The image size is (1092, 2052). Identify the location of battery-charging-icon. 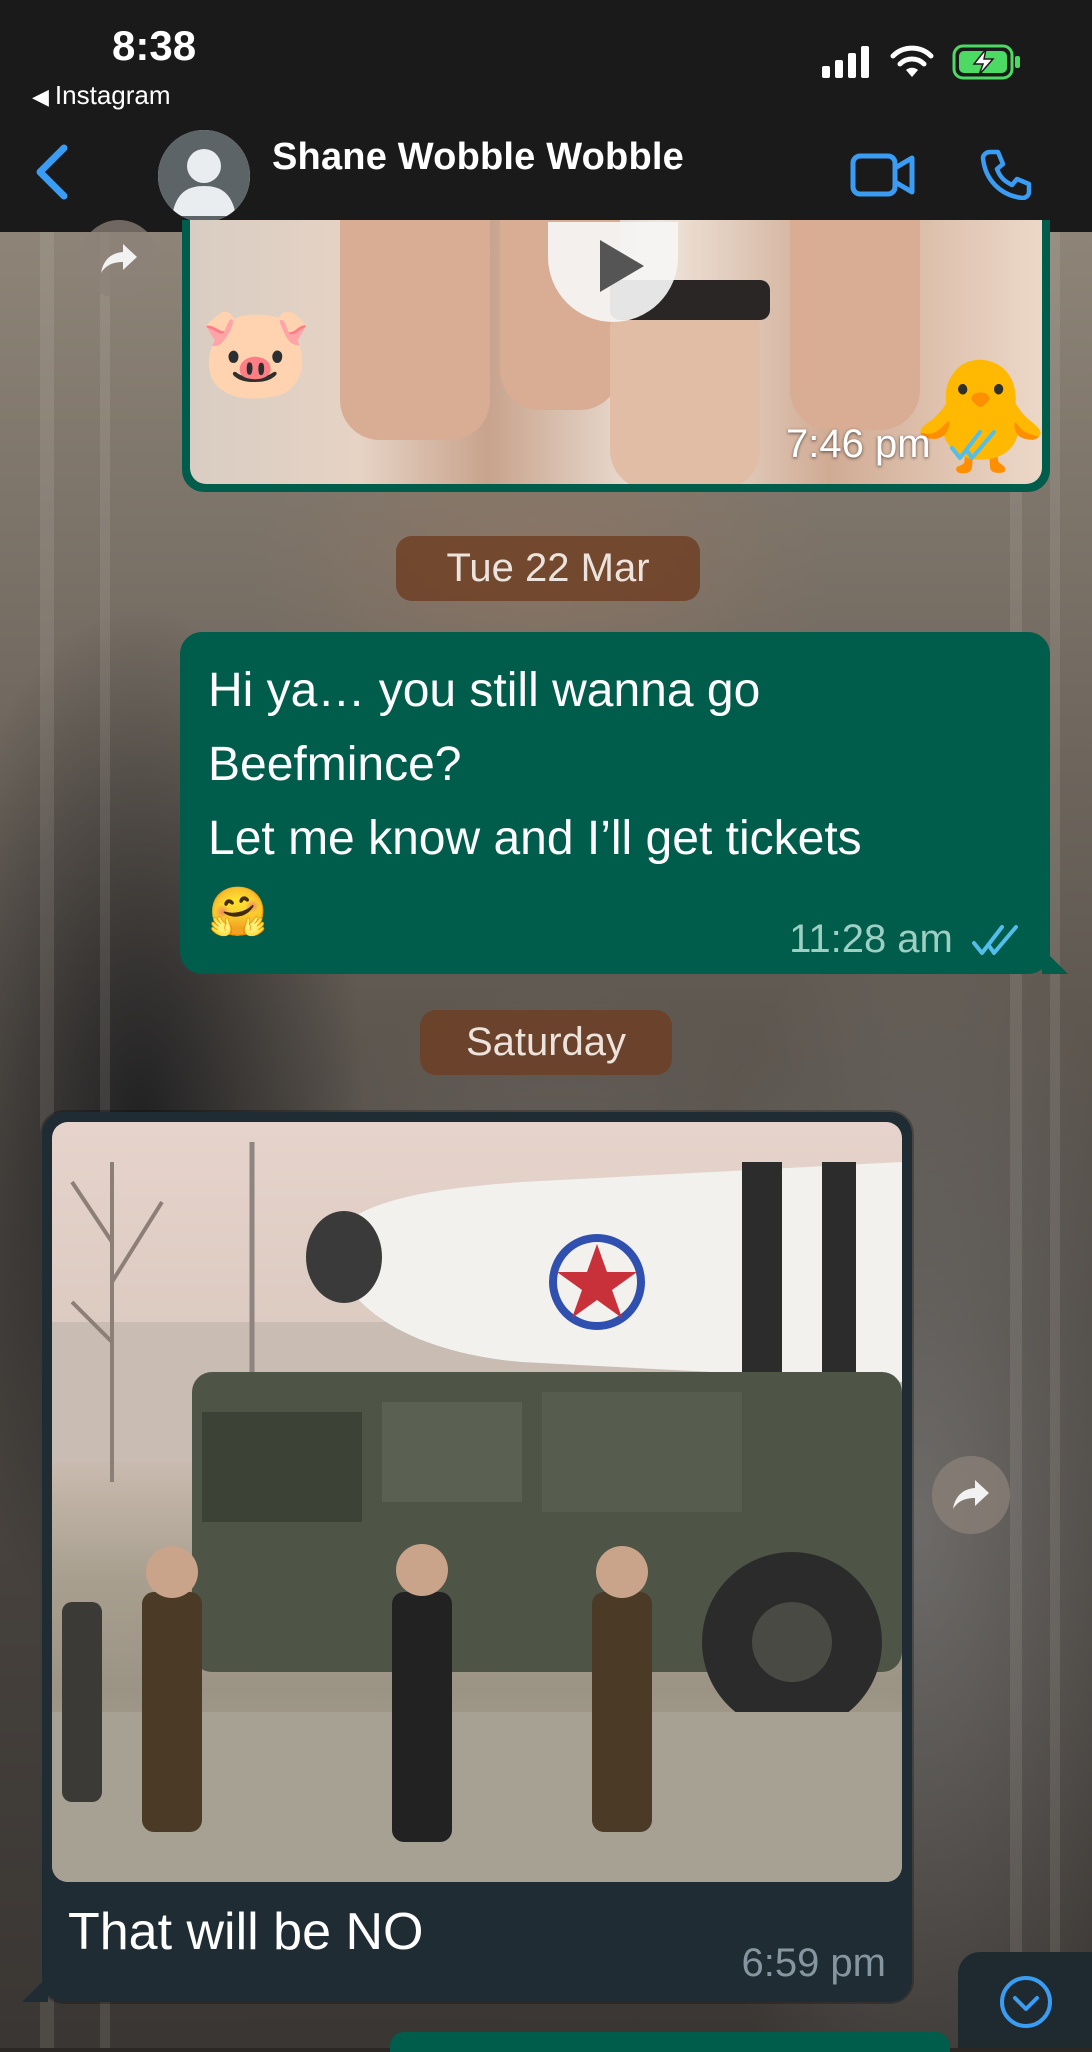
(986, 62).